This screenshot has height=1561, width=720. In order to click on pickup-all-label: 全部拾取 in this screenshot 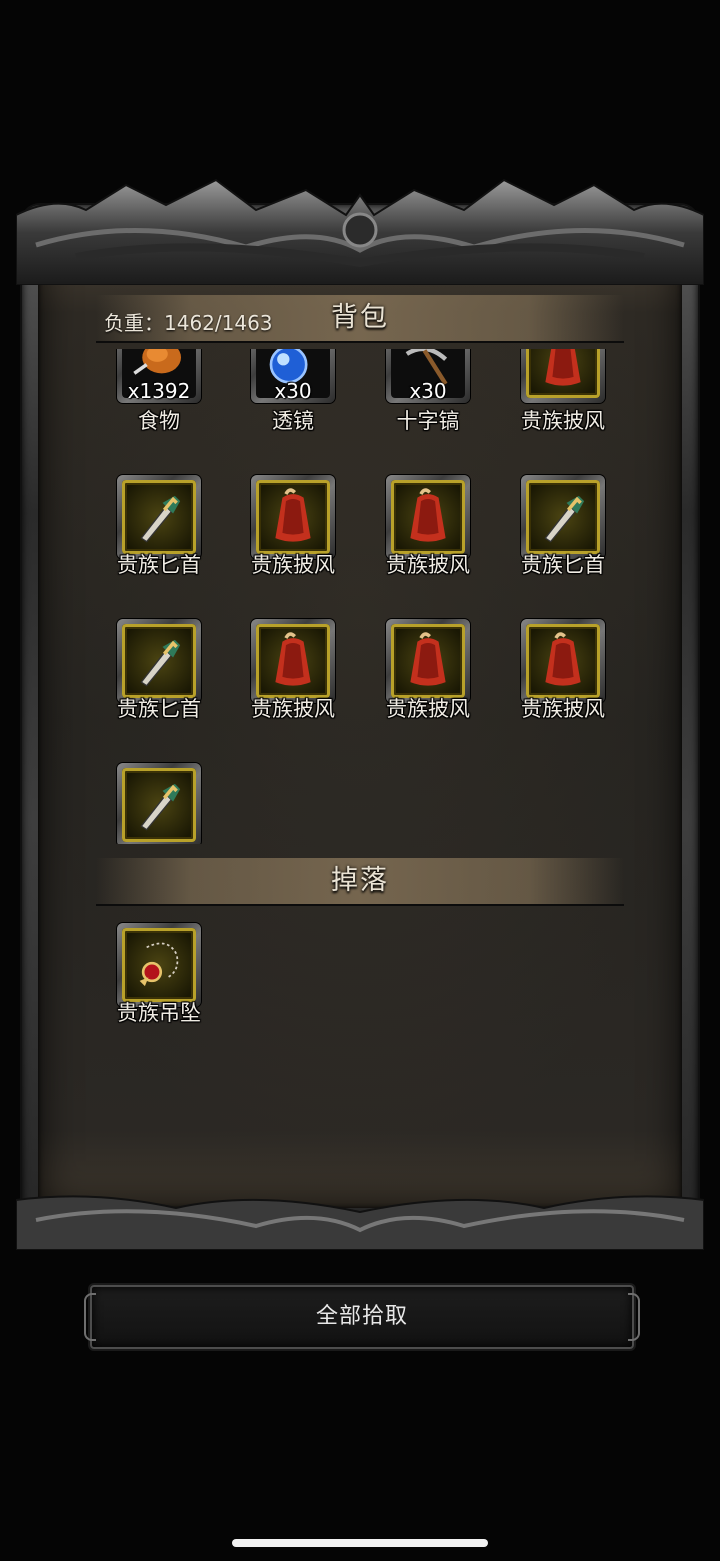, I will do `click(361, 1316)`.